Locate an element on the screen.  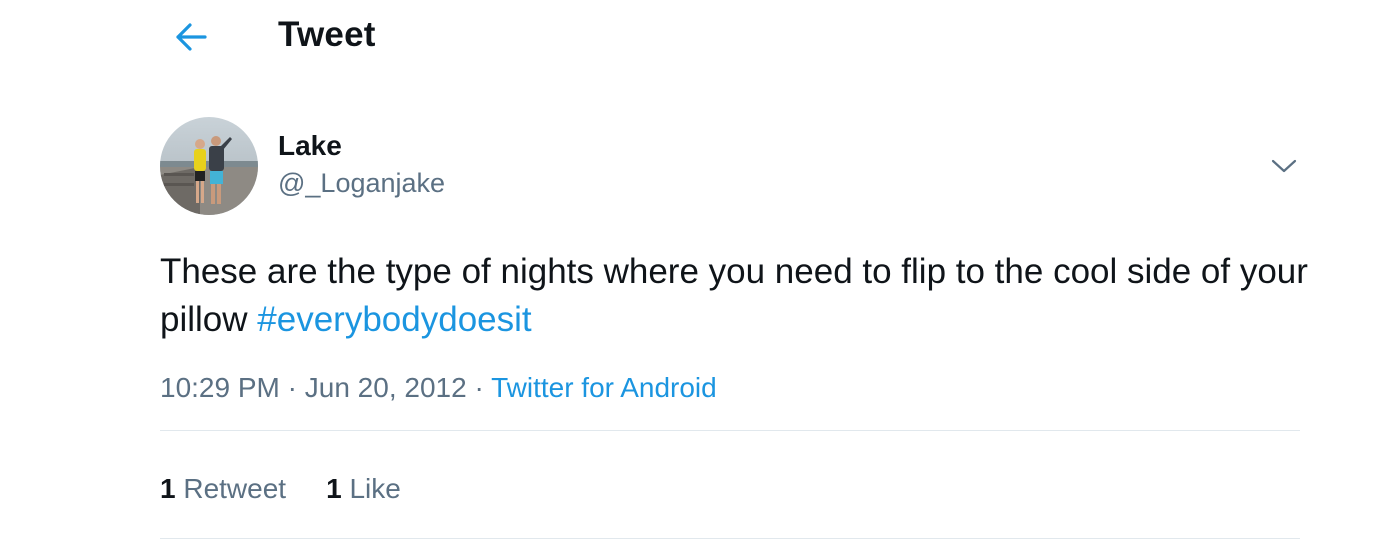
tweet-date: Jun 20, 2012 is located at coordinates (386, 387).